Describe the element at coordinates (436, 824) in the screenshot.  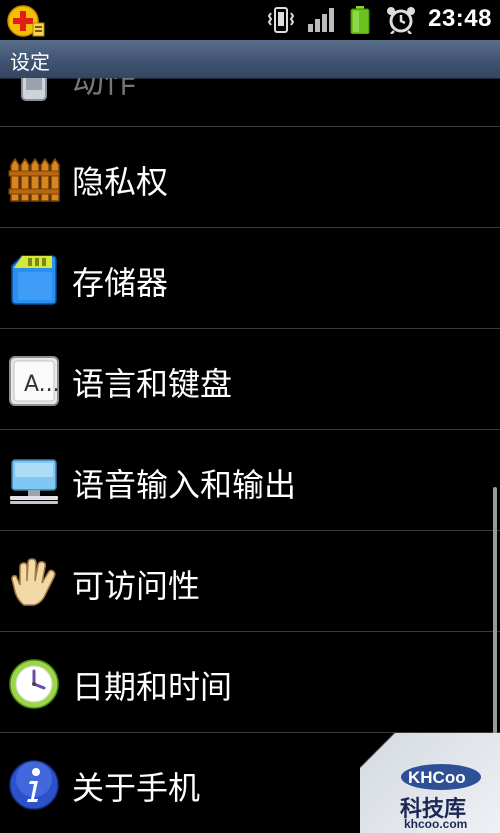
I see `watermark-url: khcoo.com` at that location.